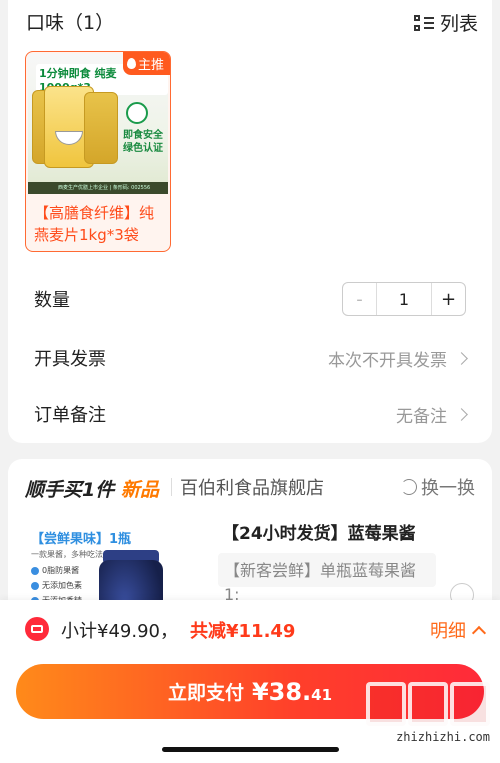  I want to click on feature-text: 0脂防果酱, so click(61, 570).